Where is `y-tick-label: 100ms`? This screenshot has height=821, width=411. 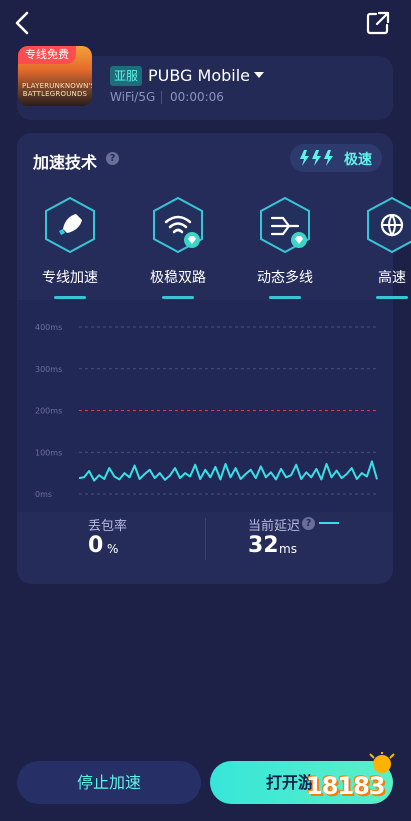
y-tick-label: 100ms is located at coordinates (48, 452).